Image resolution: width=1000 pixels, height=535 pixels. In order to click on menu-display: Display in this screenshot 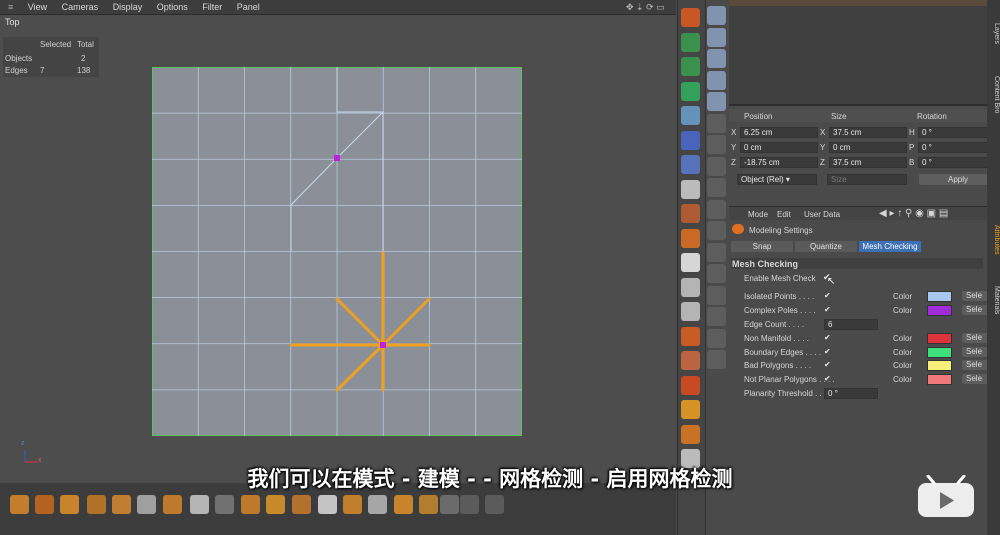, I will do `click(128, 7)`.